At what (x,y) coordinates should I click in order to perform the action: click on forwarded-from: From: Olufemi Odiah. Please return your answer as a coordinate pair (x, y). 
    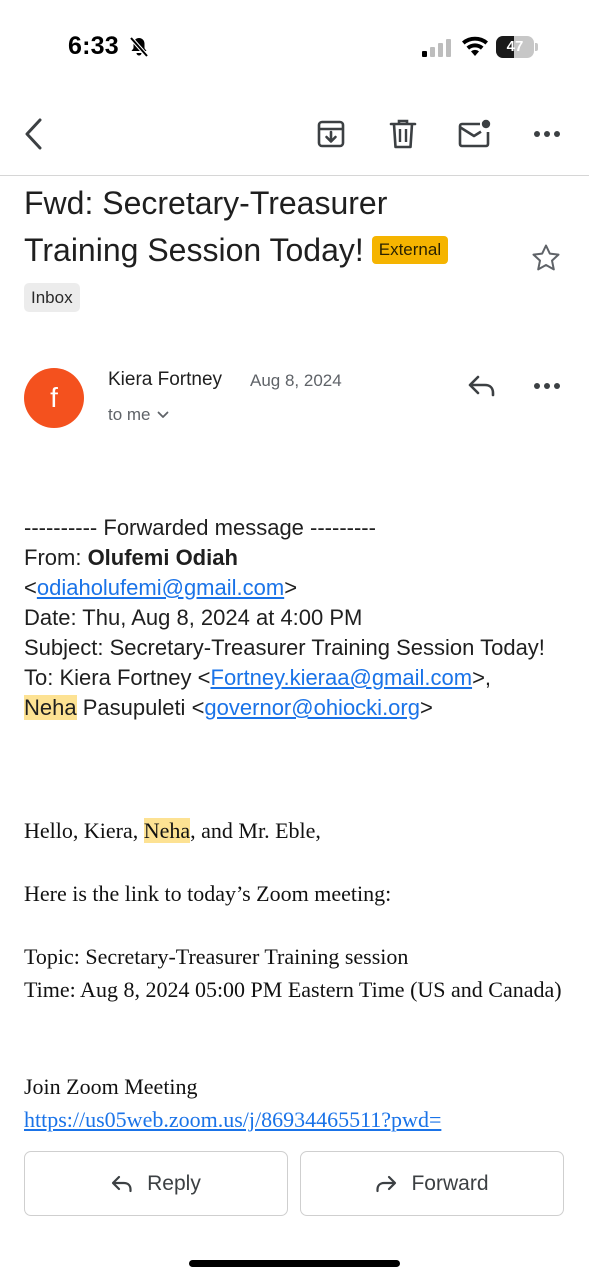
    Looking at the image, I should click on (296, 558).